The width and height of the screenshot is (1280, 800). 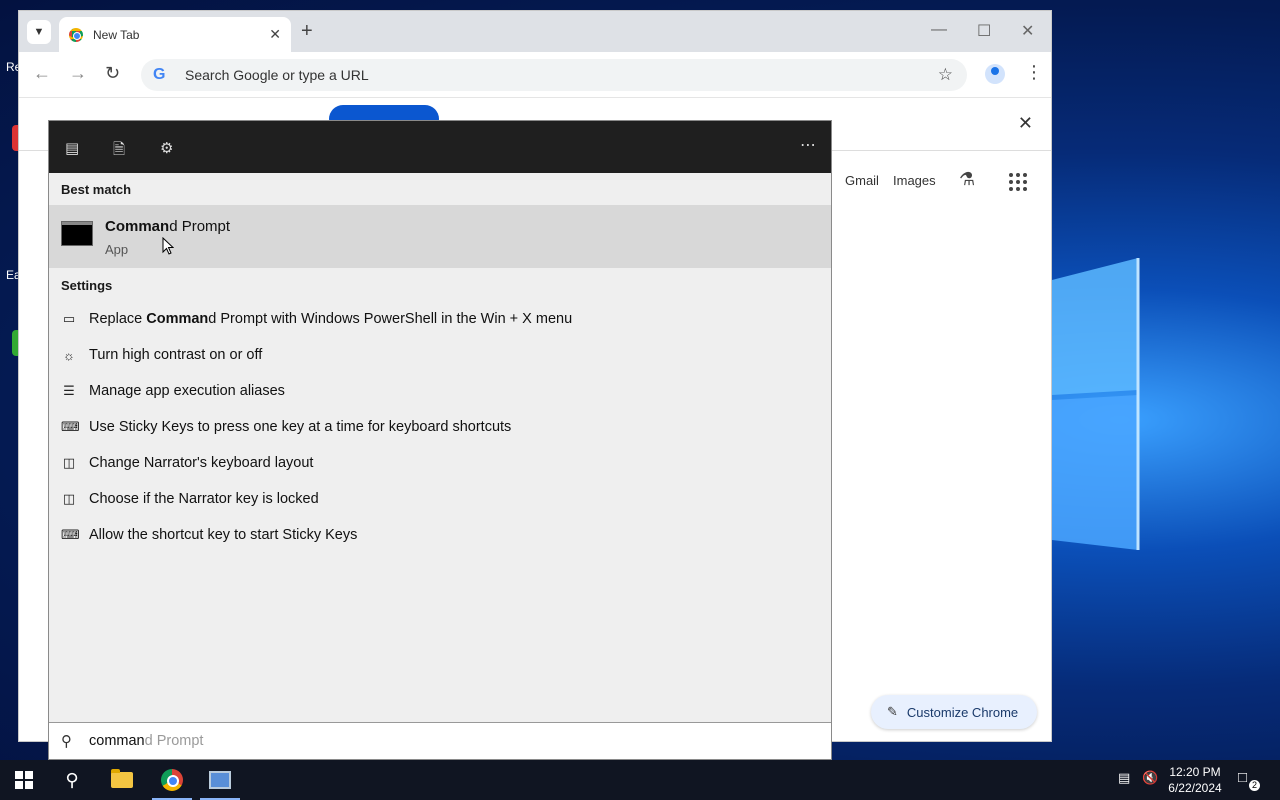 I want to click on close-window-button: ✕, so click(x=1027, y=31).